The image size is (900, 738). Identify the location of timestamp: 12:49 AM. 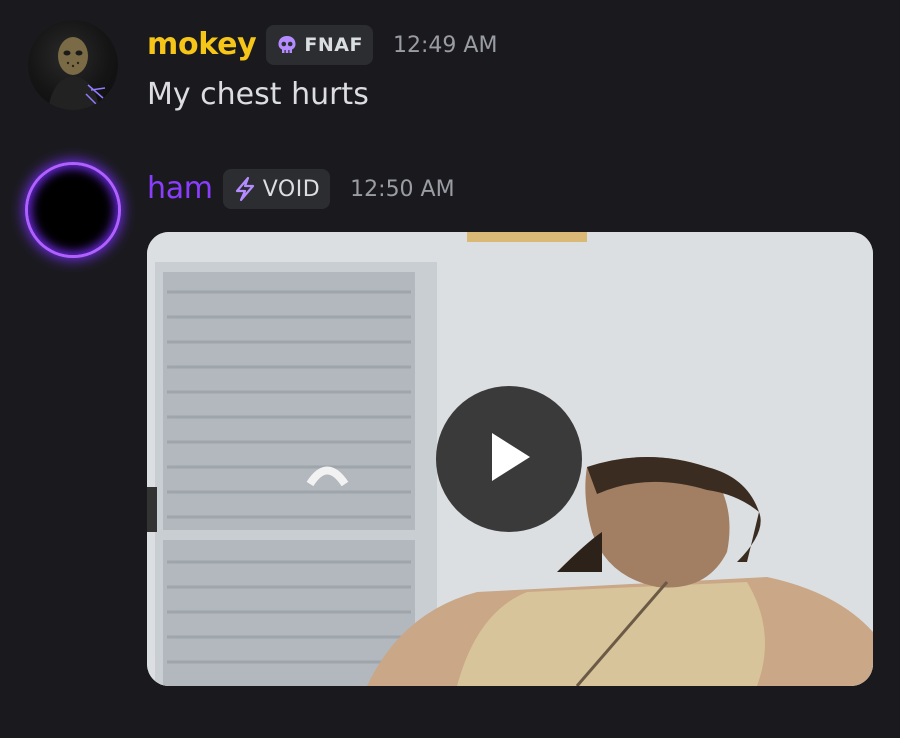
(445, 45).